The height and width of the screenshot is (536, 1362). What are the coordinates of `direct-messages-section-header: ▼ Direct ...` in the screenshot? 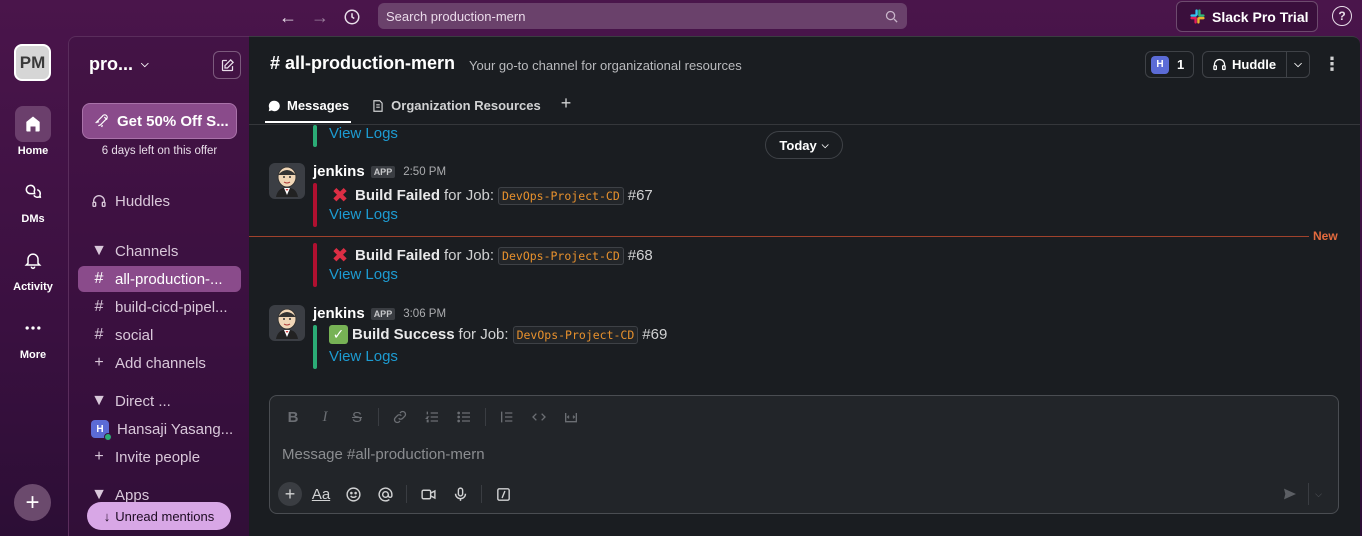 It's located at (159, 401).